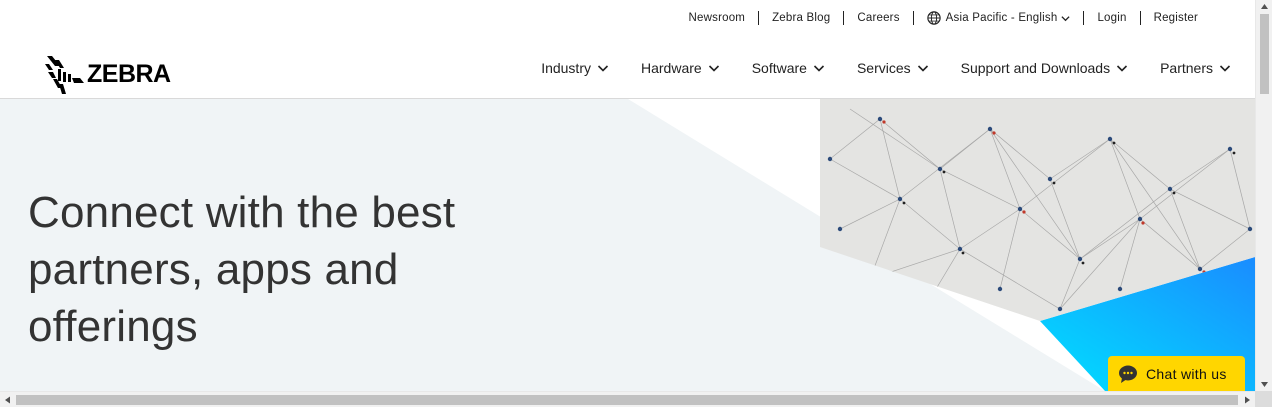 This screenshot has width=1272, height=407. What do you see at coordinates (1001, 18) in the screenshot?
I see `region-label: Asia Pacific - English` at bounding box center [1001, 18].